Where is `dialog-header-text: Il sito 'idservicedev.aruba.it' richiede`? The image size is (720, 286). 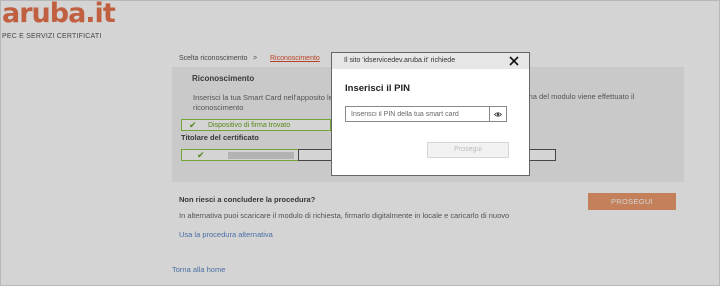
dialog-header-text: Il sito 'idservicedev.aruba.it' richiede is located at coordinates (400, 60).